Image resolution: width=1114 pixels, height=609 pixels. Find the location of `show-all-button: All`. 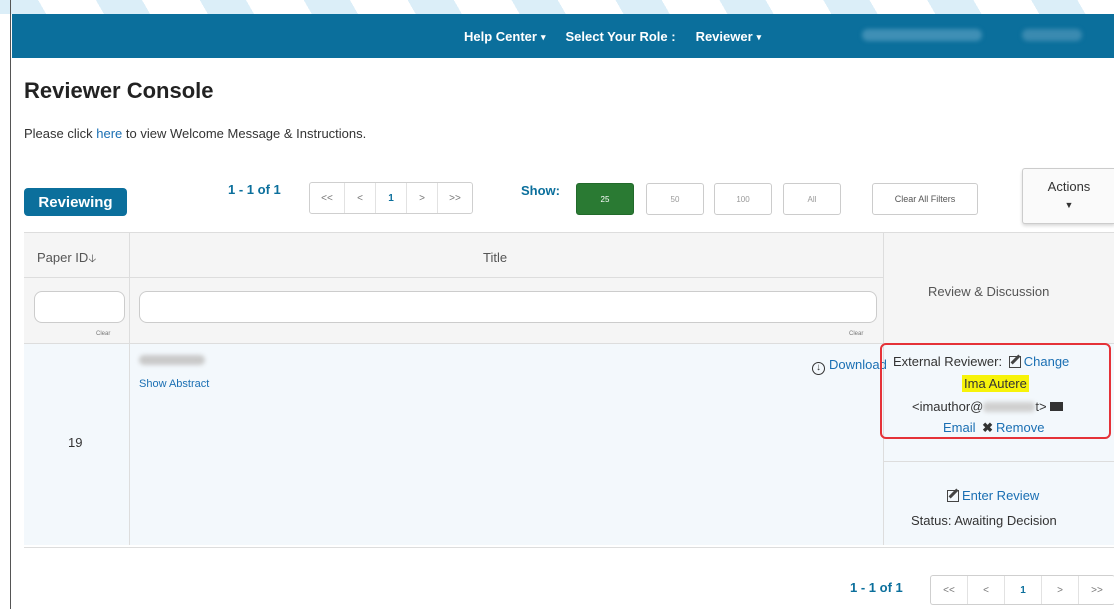

show-all-button: All is located at coordinates (812, 199).